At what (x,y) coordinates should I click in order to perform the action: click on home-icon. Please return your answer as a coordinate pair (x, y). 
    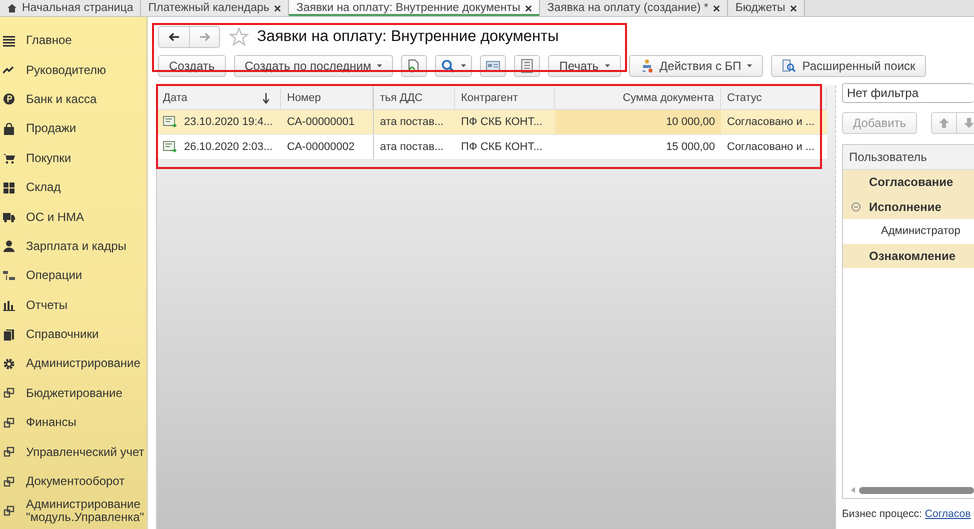
    Looking at the image, I should click on (12, 8).